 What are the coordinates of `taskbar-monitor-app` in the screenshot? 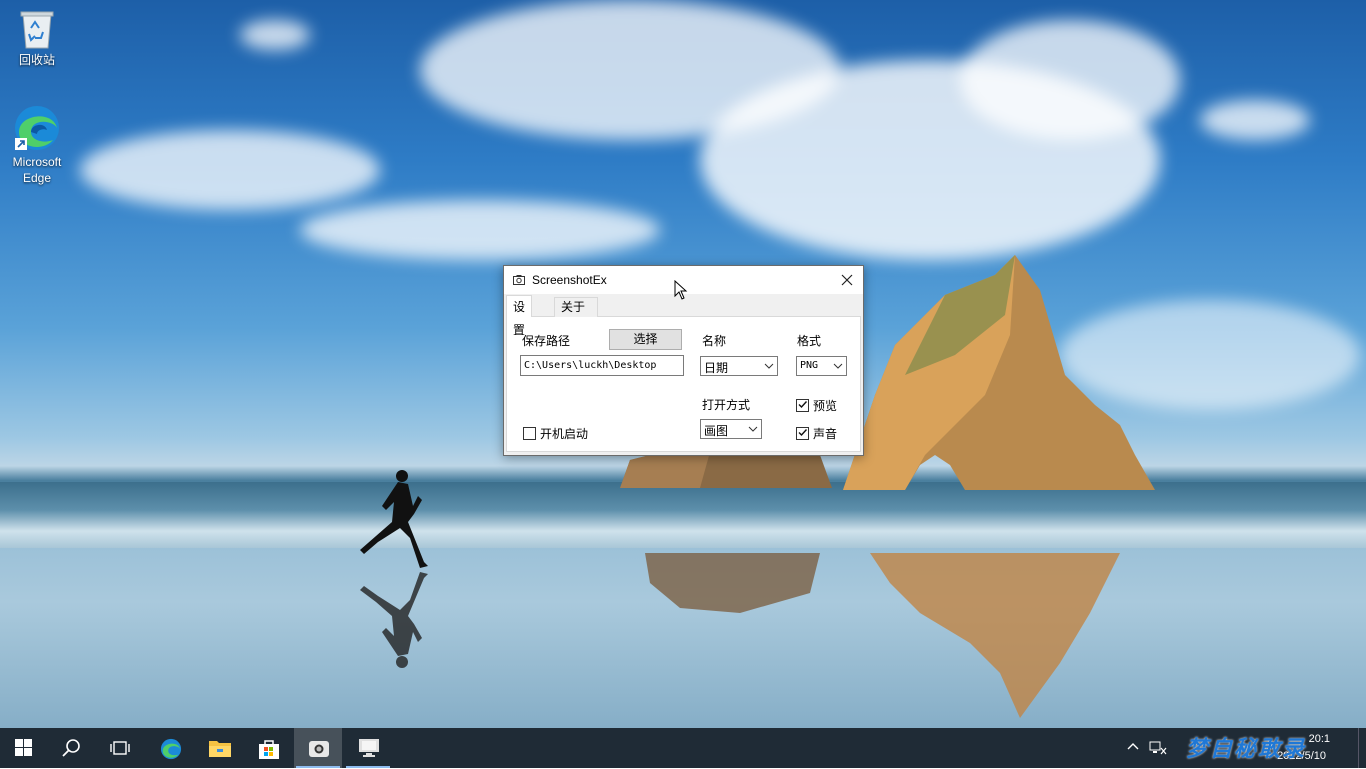 It's located at (368, 748).